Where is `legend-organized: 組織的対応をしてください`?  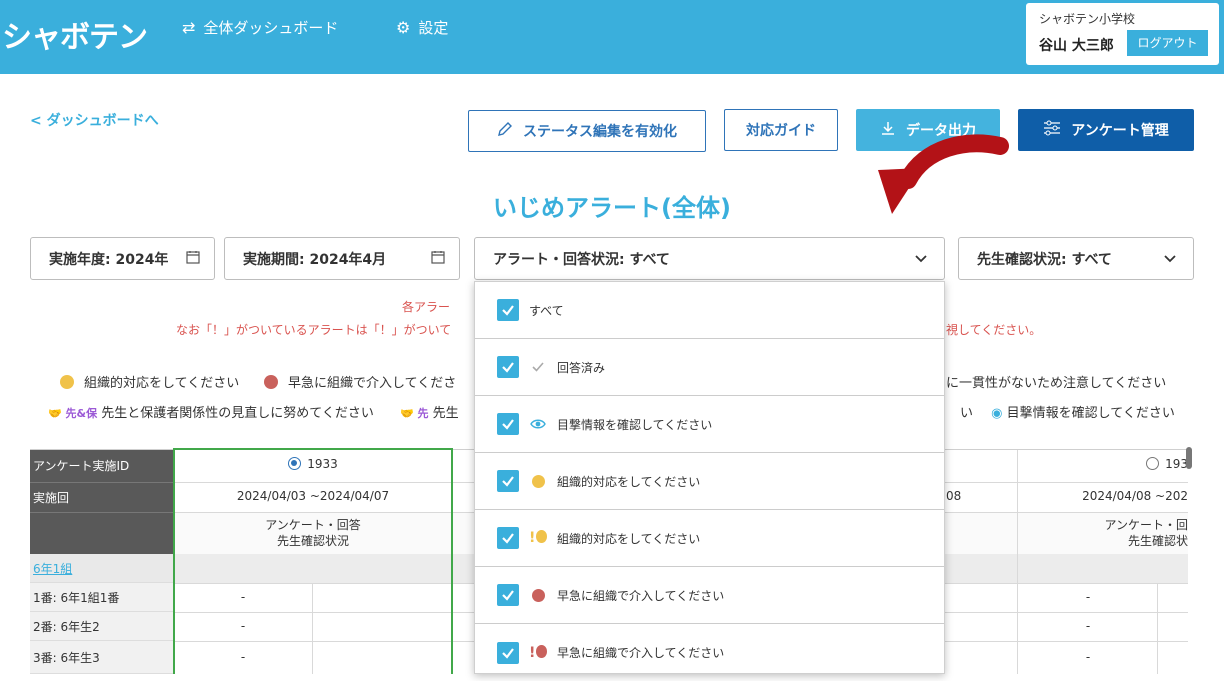 legend-organized: 組織的対応をしてください is located at coordinates (149, 381).